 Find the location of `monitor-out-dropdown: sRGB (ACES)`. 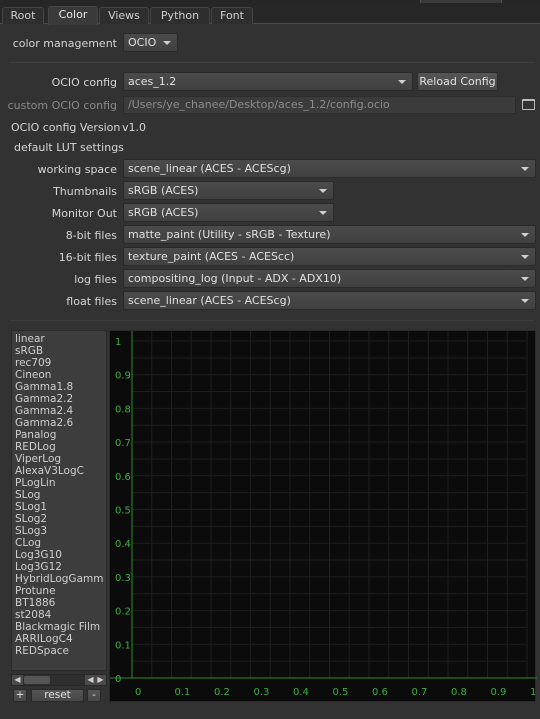

monitor-out-dropdown: sRGB (ACES) is located at coordinates (228, 212).